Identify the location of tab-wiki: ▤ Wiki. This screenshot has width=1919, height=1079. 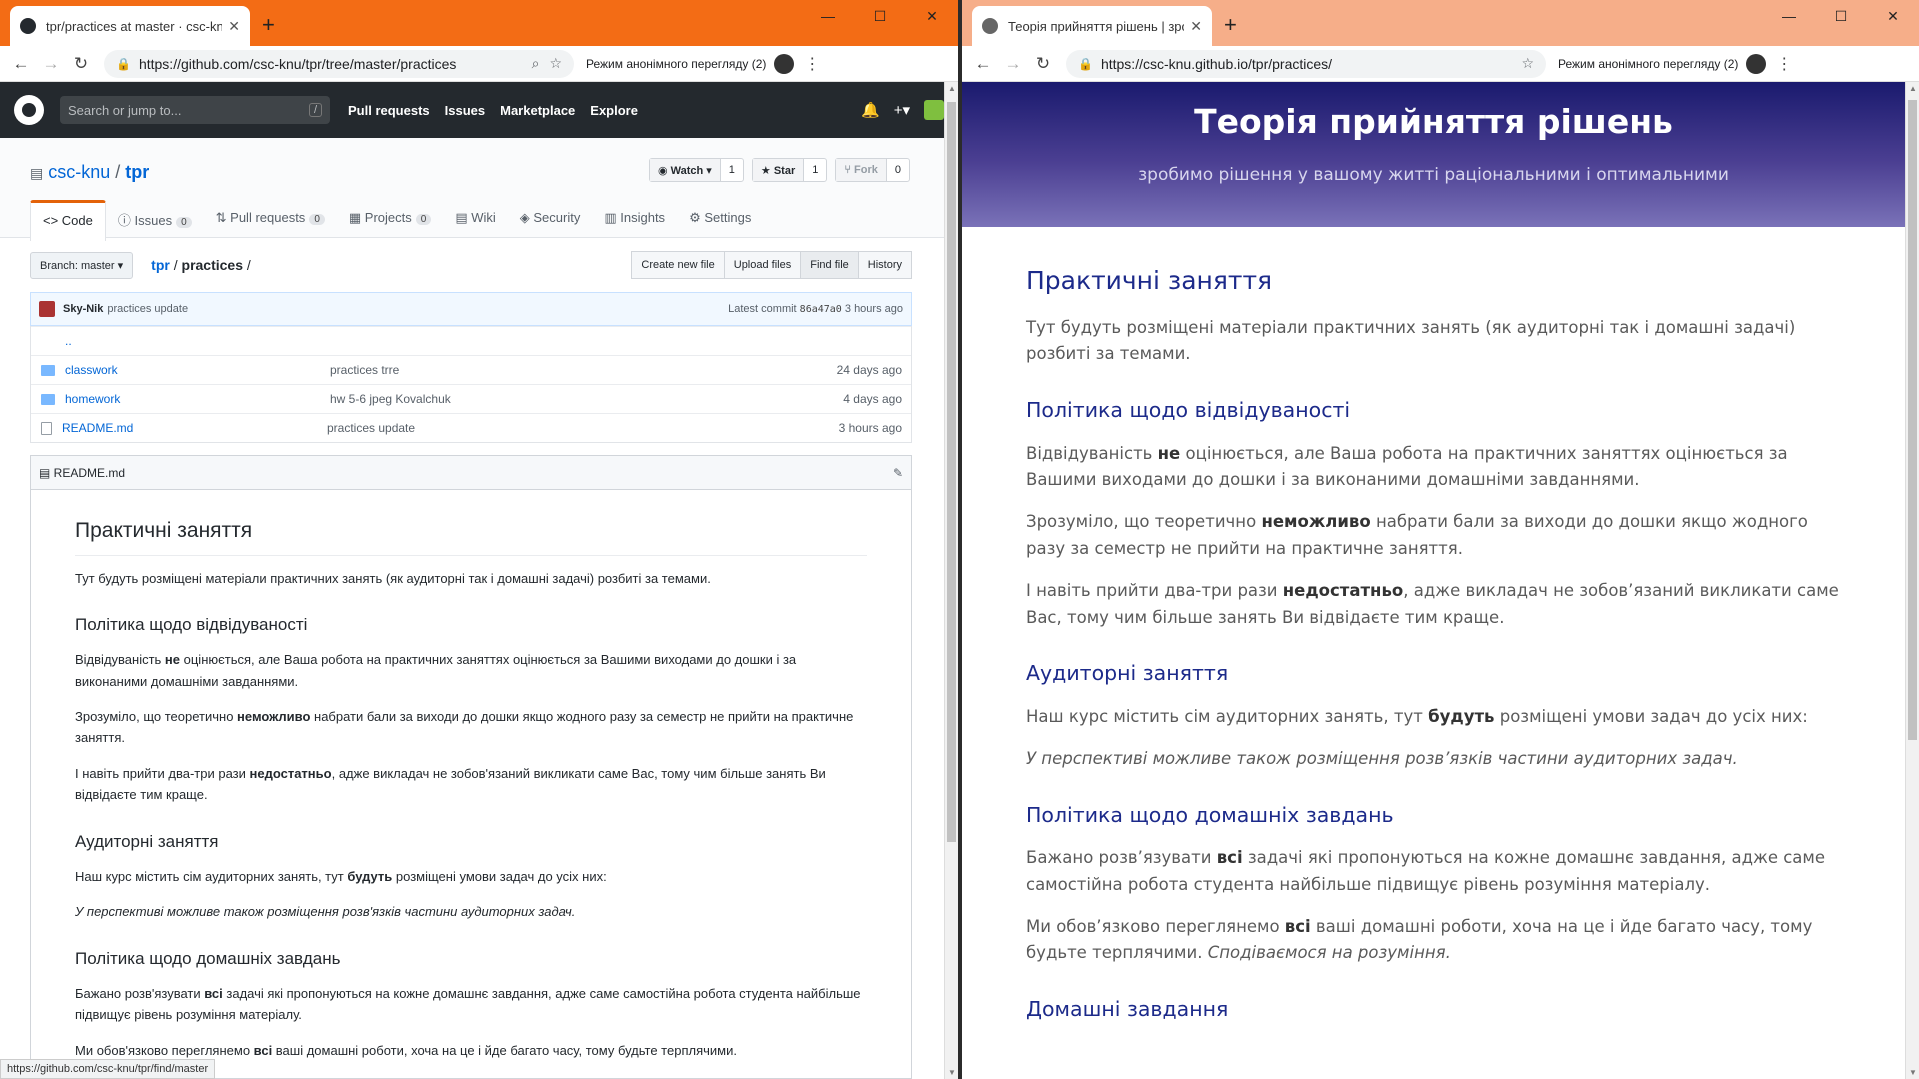
(475, 220).